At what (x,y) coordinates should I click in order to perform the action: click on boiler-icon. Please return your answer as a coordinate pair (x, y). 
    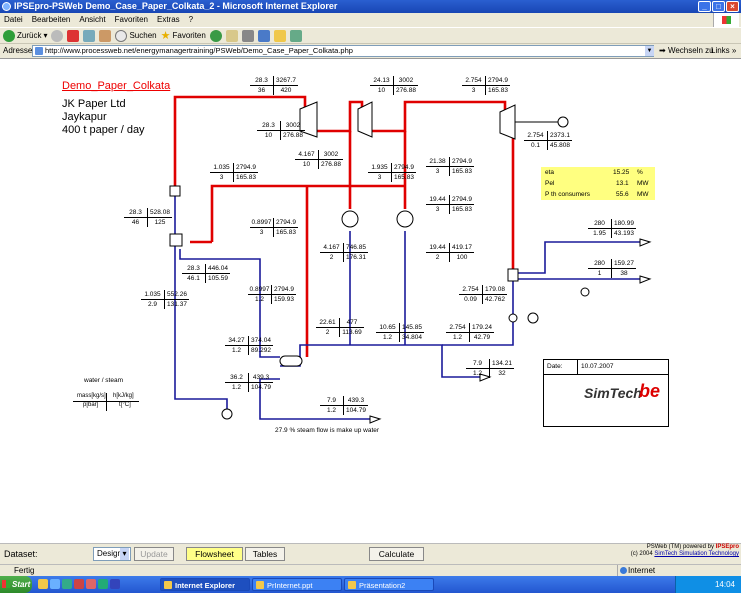
    Looking at the image, I should click on (175, 191).